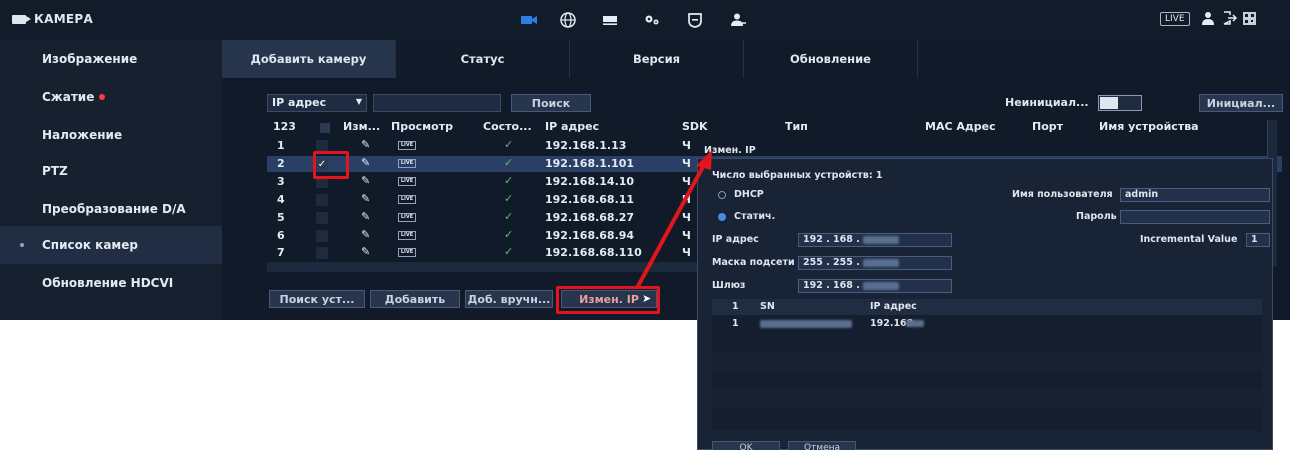 The width and height of the screenshot is (1290, 450). Describe the element at coordinates (1096, 216) in the screenshot. I see `password-label: Пароль` at that location.